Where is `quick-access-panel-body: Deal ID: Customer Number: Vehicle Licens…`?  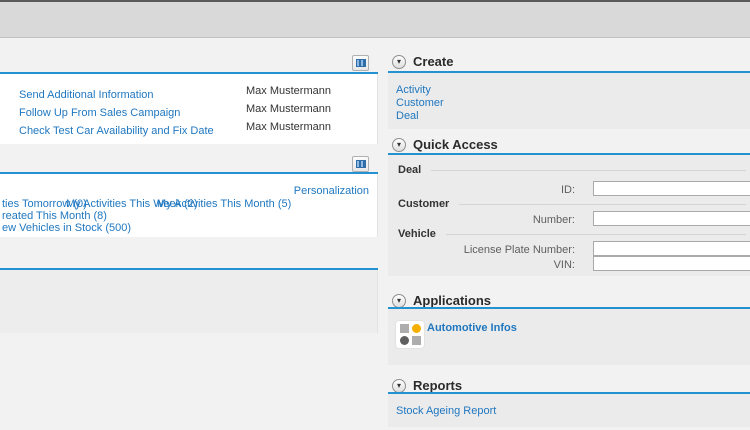 quick-access-panel-body: Deal ID: Customer Number: Vehicle Licens… is located at coordinates (569, 215).